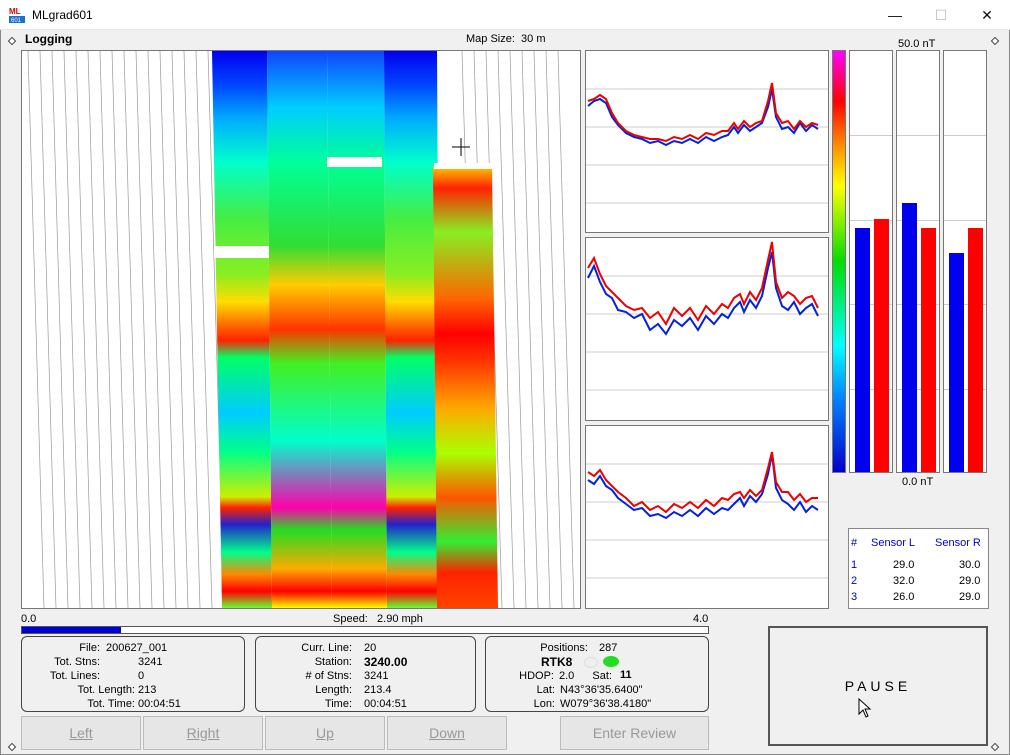  What do you see at coordinates (904, 581) in the screenshot?
I see `table-cell-sensor-l: 32.0` at bounding box center [904, 581].